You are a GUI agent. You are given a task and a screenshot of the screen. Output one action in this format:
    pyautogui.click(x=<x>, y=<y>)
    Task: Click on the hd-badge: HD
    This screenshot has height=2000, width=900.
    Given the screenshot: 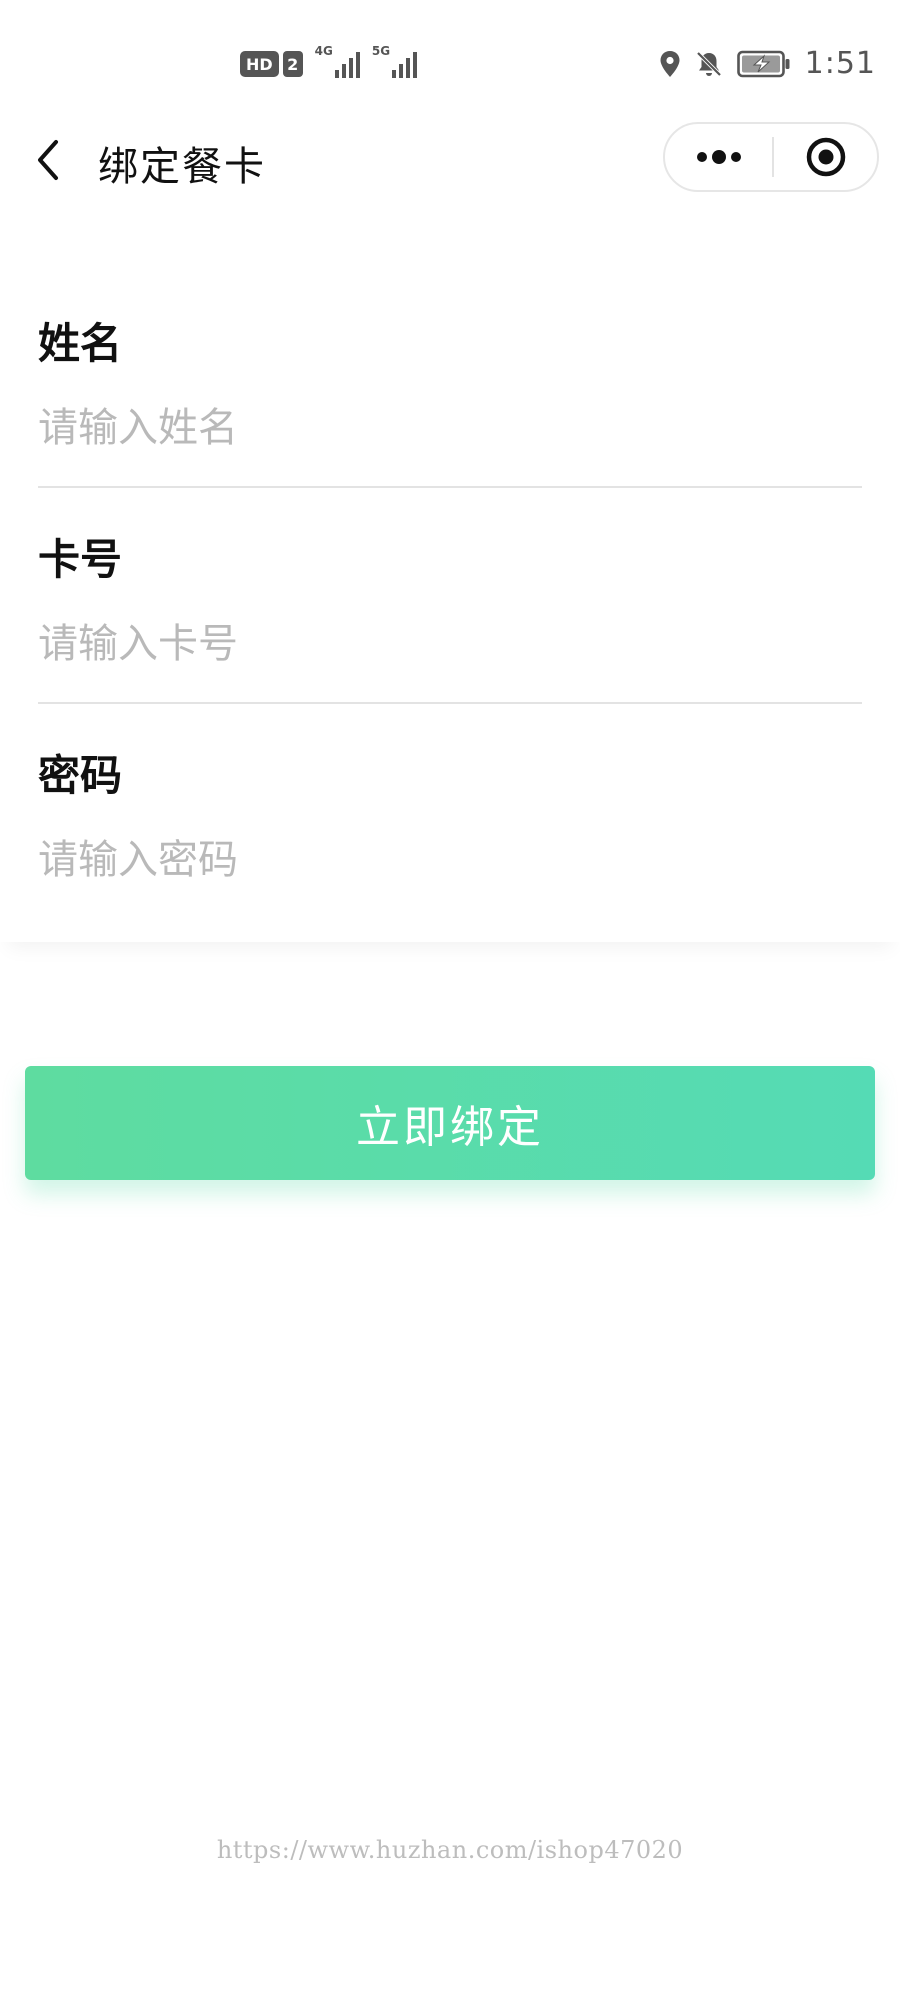 What is the action you would take?
    pyautogui.click(x=259, y=64)
    